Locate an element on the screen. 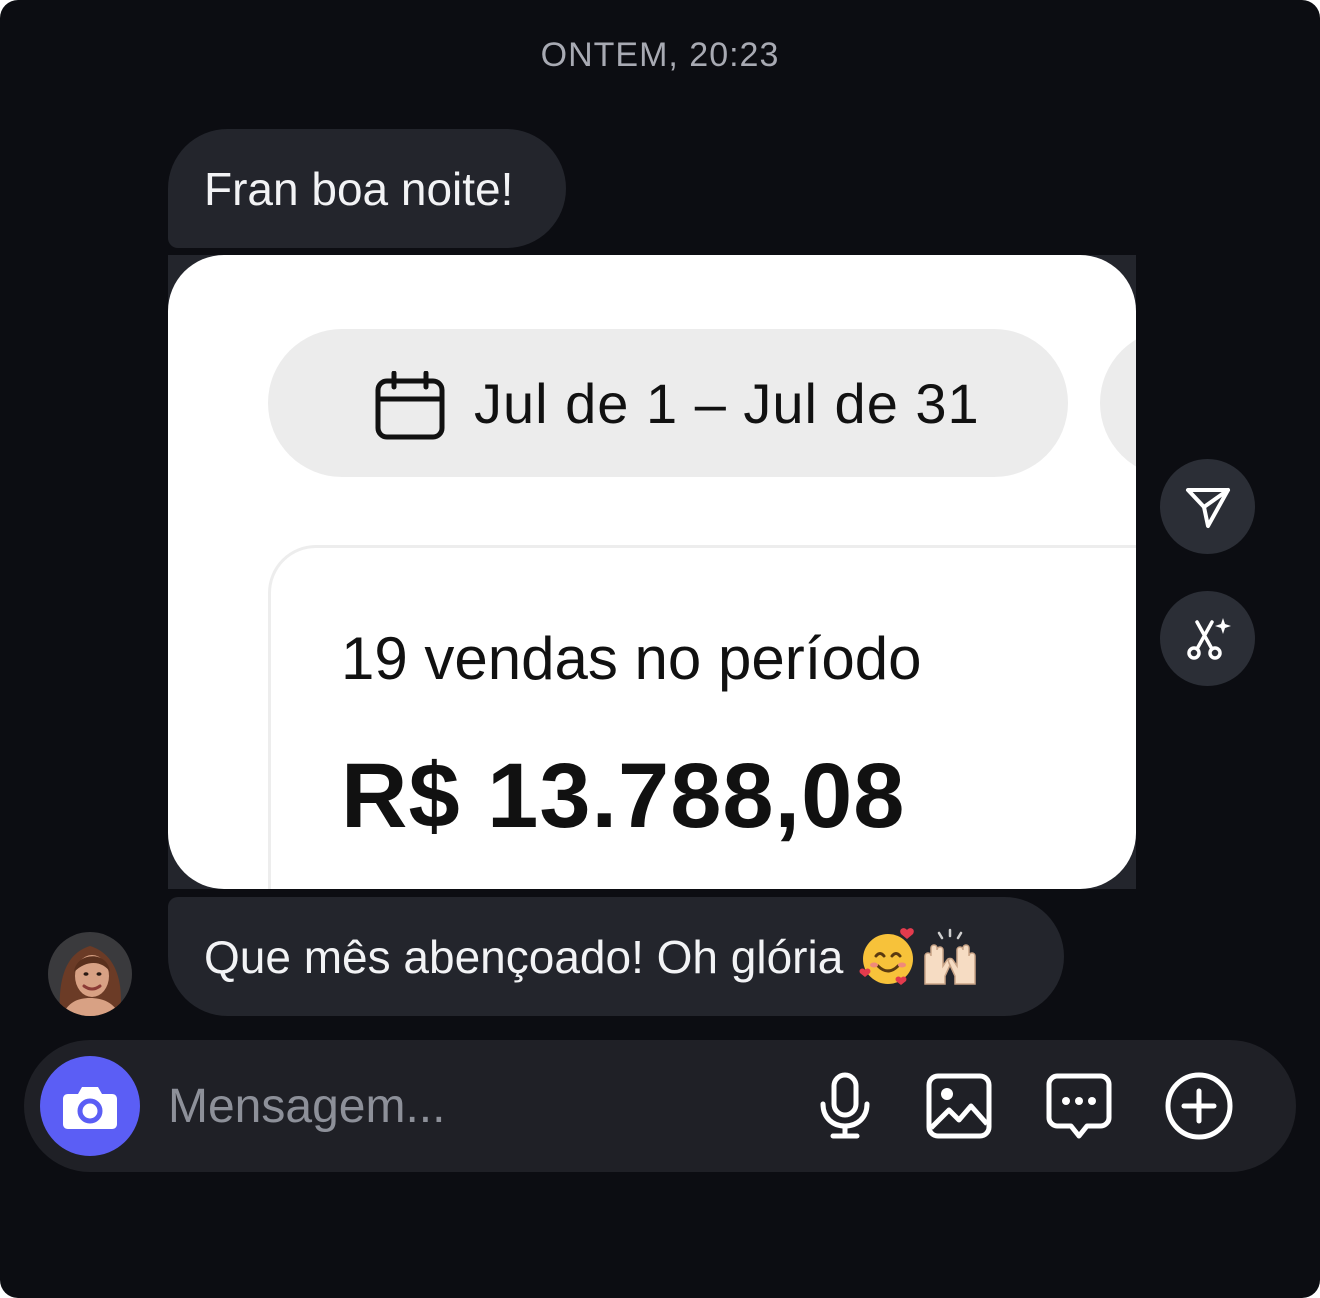 The image size is (1320, 1298). avatar-photo is located at coordinates (90, 974).